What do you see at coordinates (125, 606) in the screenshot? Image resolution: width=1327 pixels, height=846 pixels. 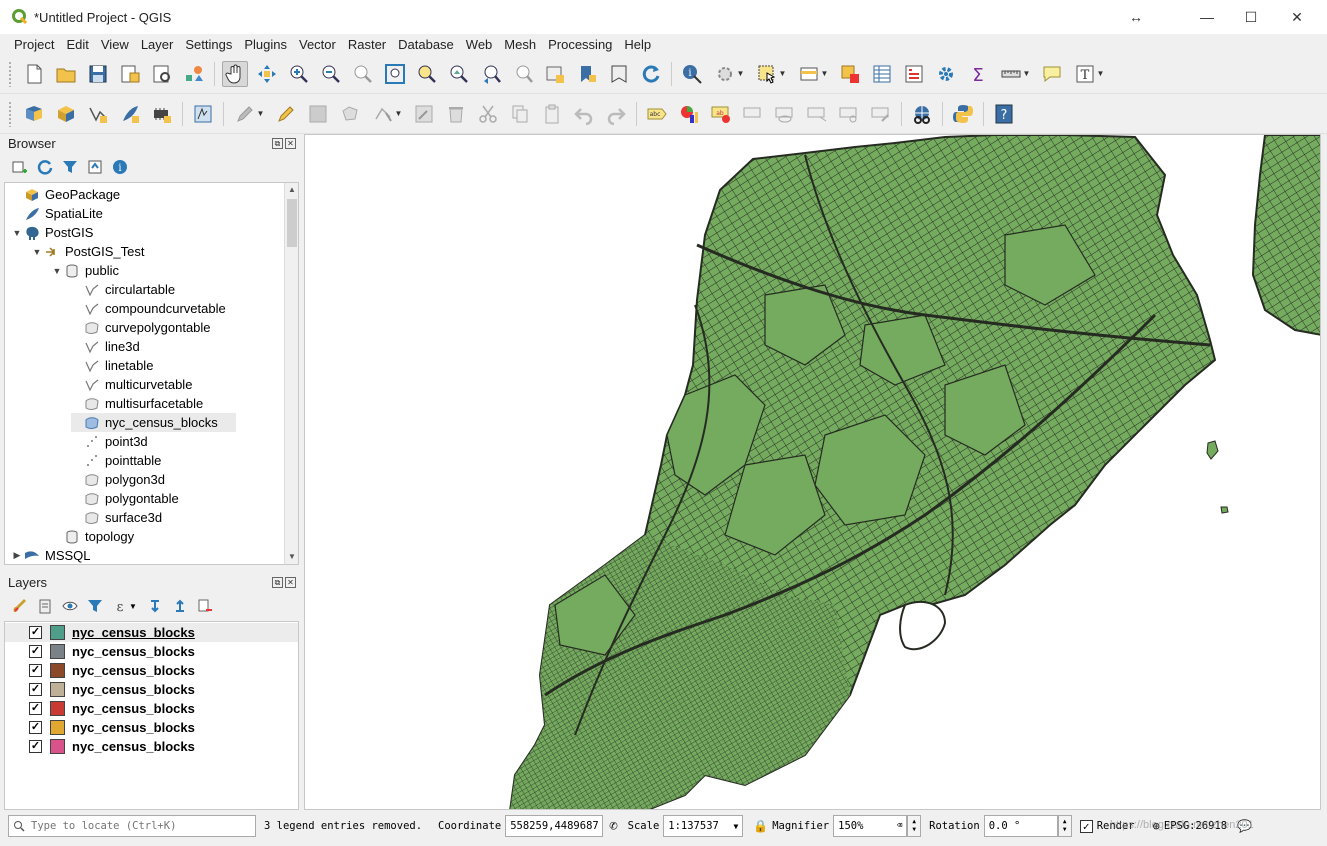 I see `filter-expression-button: ε ▼` at bounding box center [125, 606].